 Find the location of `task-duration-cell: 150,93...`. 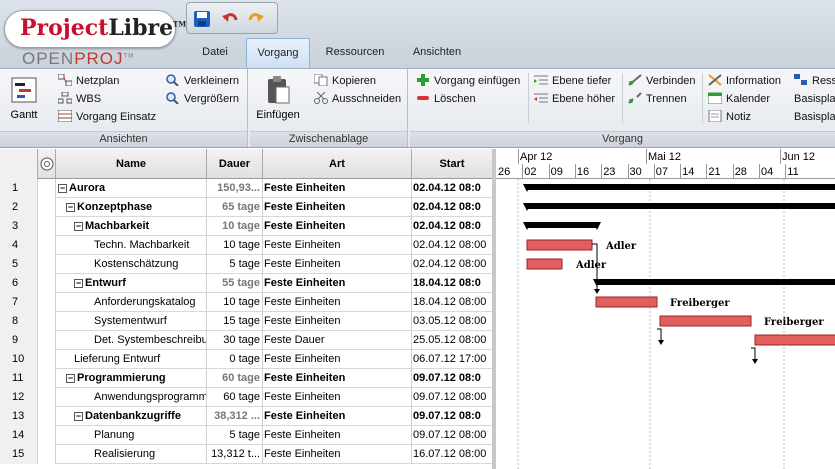

task-duration-cell: 150,93... is located at coordinates (235, 188).